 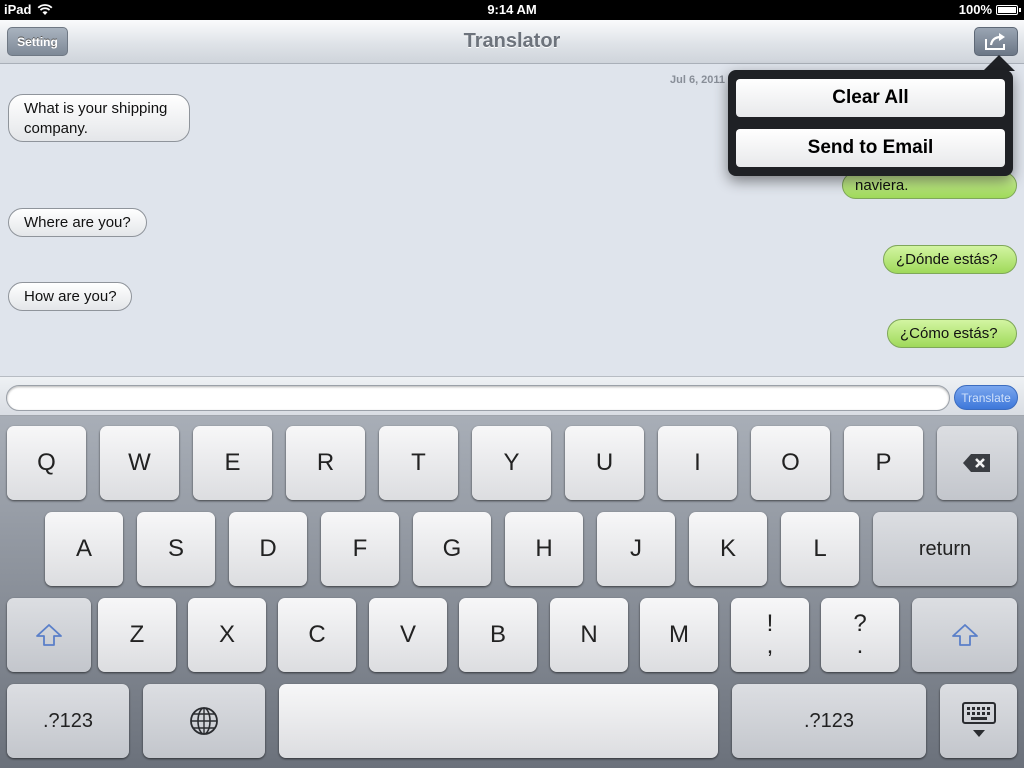 I want to click on share-button, so click(x=996, y=41).